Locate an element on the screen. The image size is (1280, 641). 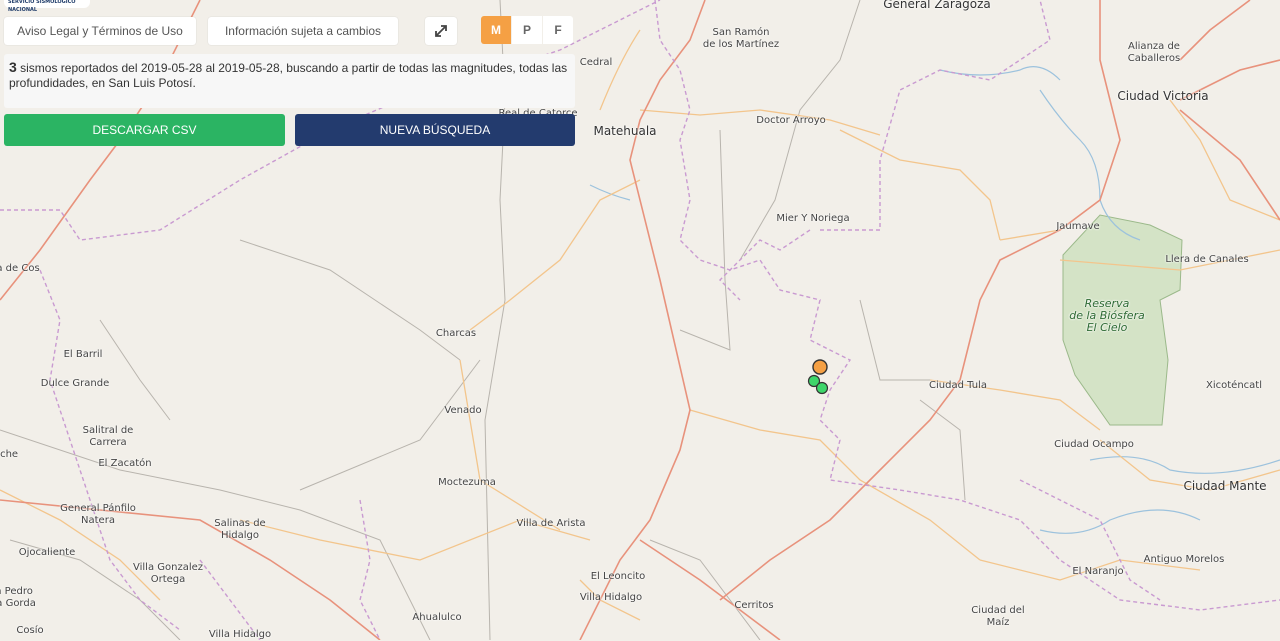
map-place-label: El Leoncito is located at coordinates (618, 576).